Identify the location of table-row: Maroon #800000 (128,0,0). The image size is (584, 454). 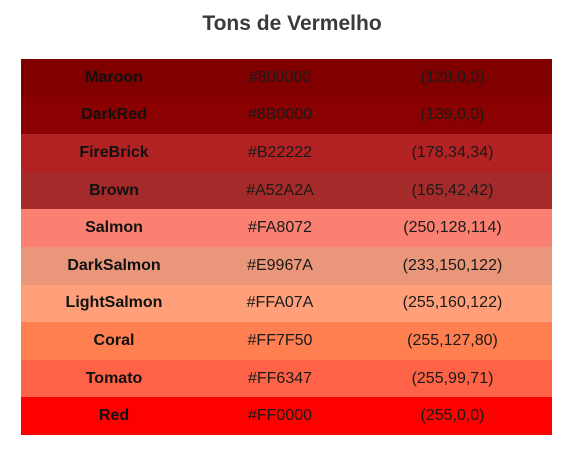
(286, 78).